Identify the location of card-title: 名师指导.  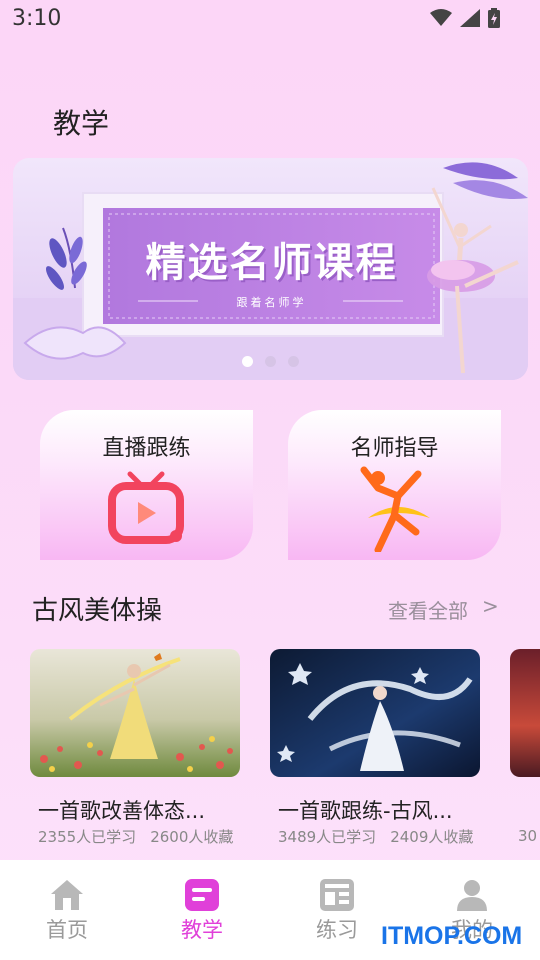
(394, 448).